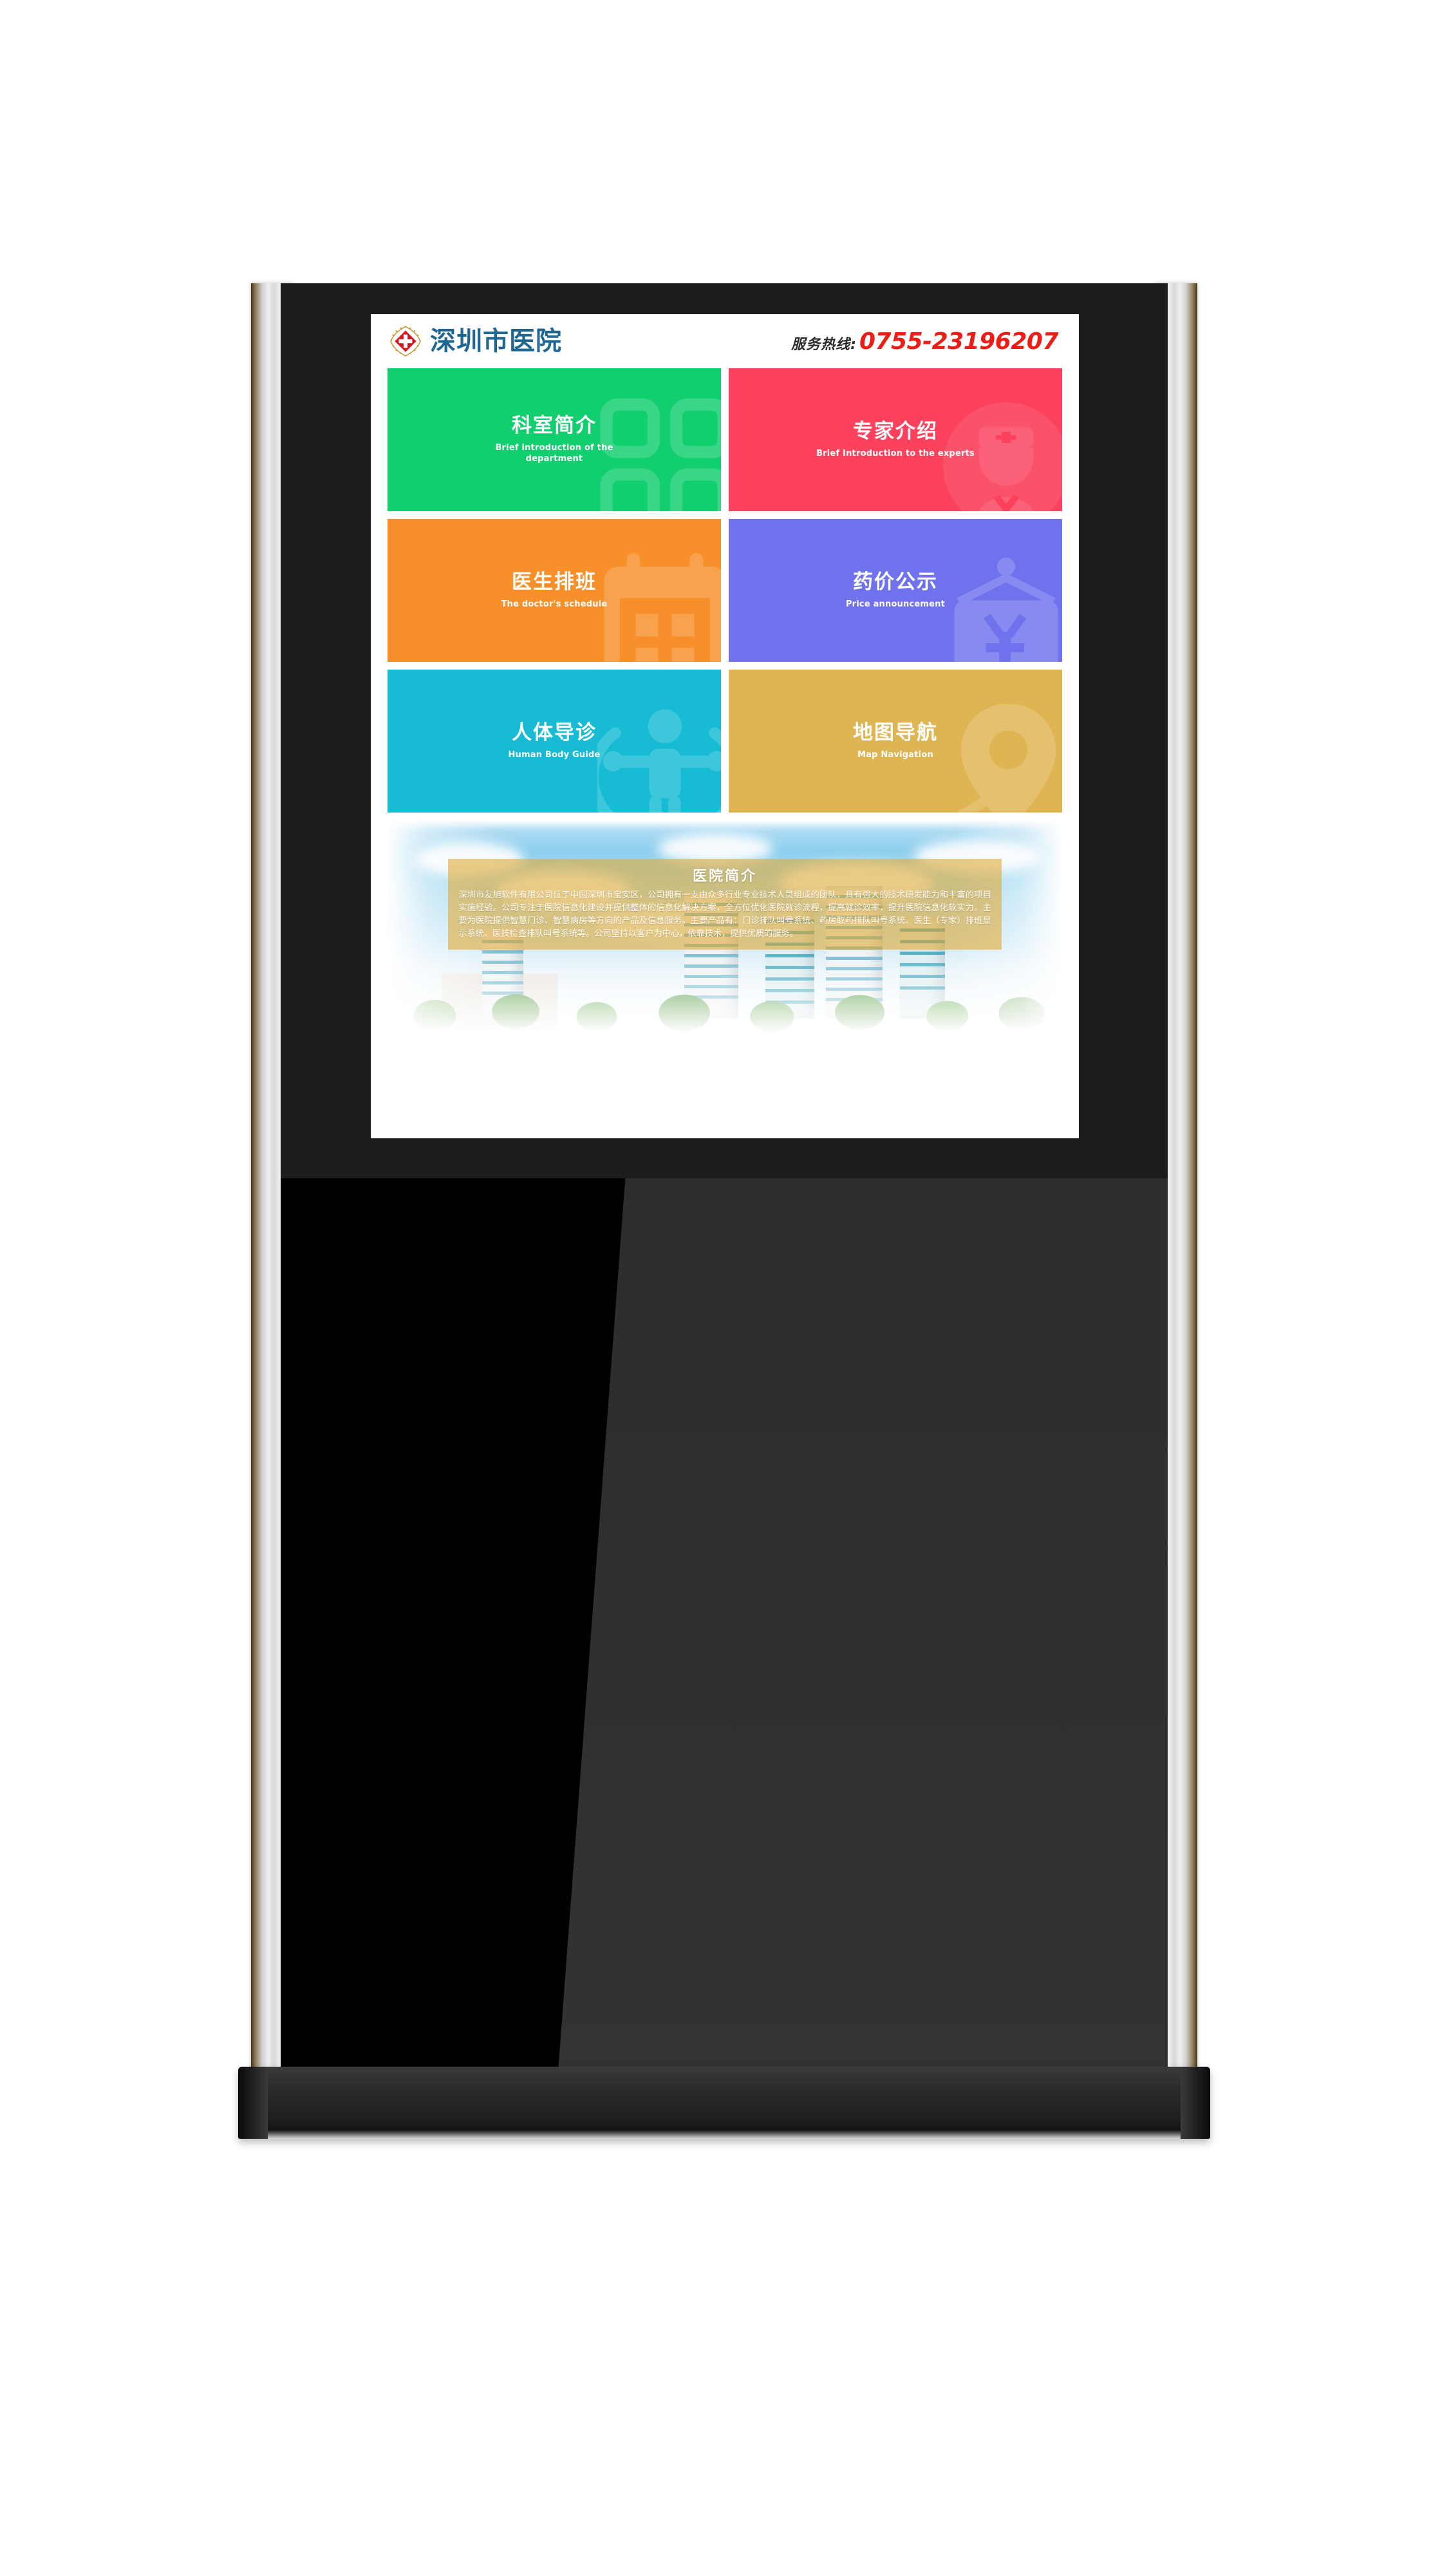 This screenshot has width=1449, height=2576. I want to click on tile-human-body-guide: 人体导诊 Human Body Guide, so click(554, 741).